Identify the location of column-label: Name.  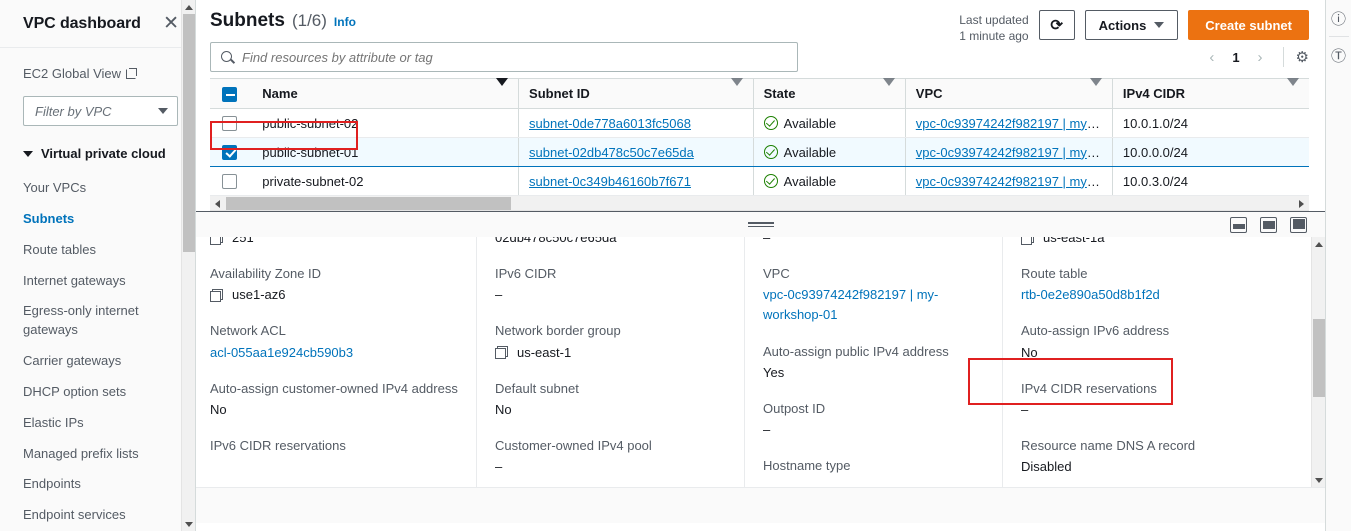
(280, 93).